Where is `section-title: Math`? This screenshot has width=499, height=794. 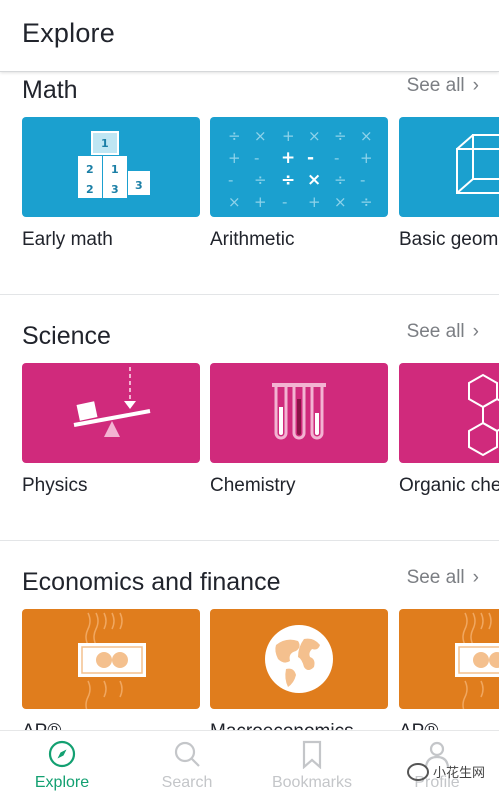
section-title: Math is located at coordinates (50, 90).